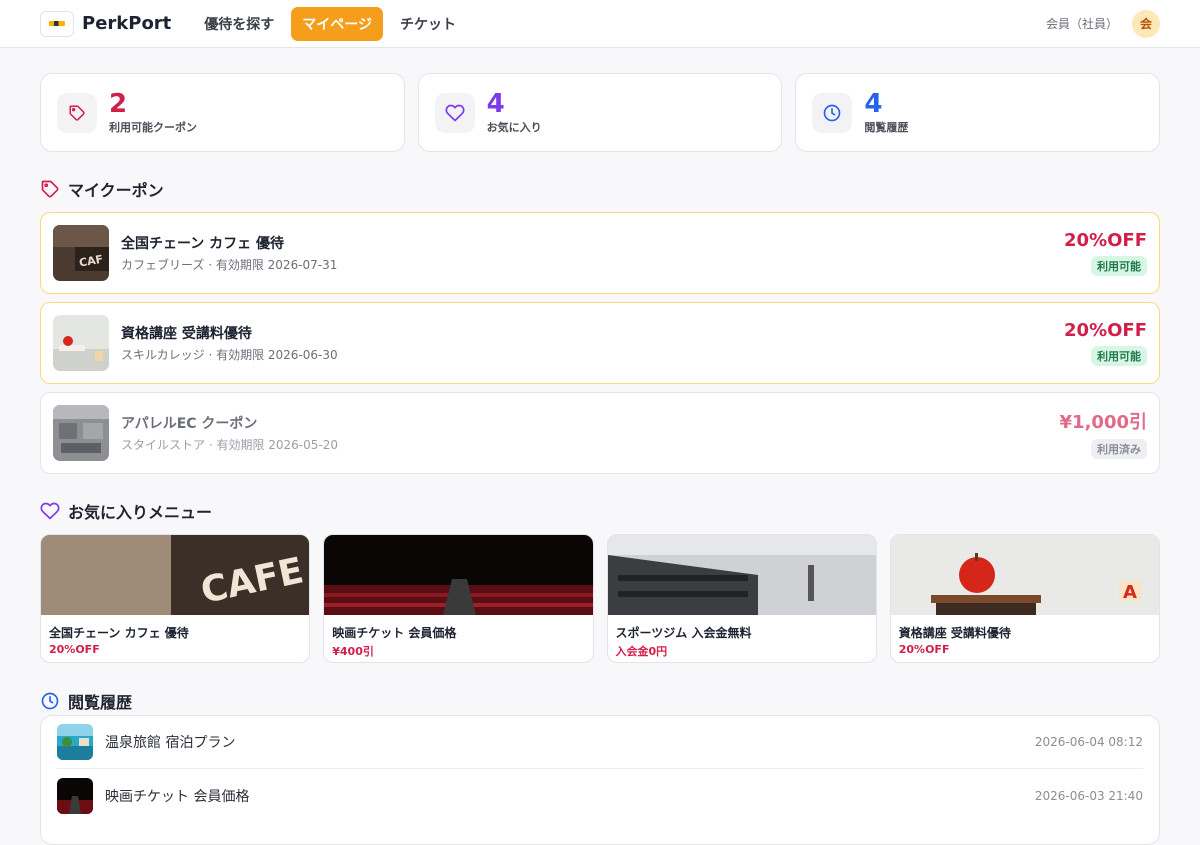 The width and height of the screenshot is (1200, 845). What do you see at coordinates (239, 24) in the screenshot?
I see `nav-find-perks: 優待を探す` at bounding box center [239, 24].